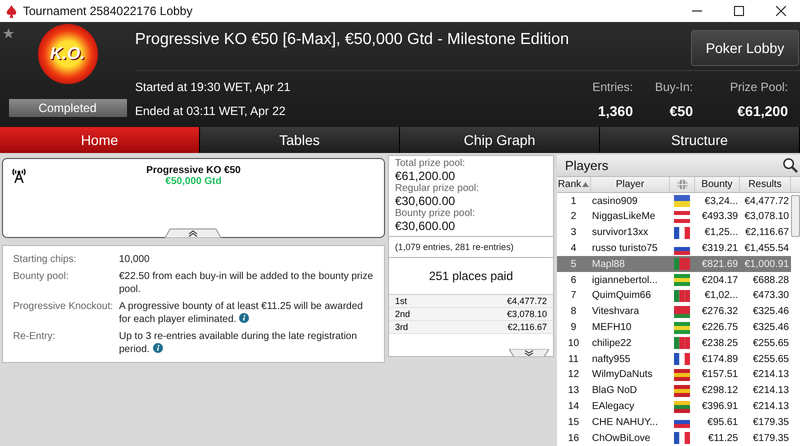 This screenshot has height=446, width=800. What do you see at coordinates (723, 438) in the screenshot?
I see `bounty-cell-text: €11.25` at bounding box center [723, 438].